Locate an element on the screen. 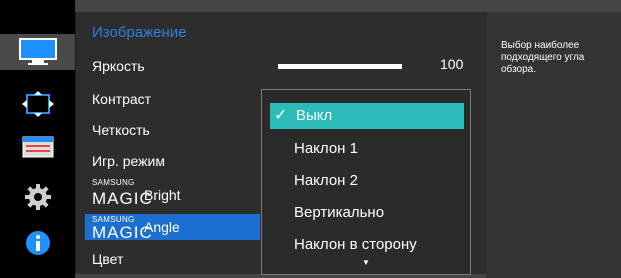 This screenshot has height=278, width=621. sidebar-item-size-position is located at coordinates (37, 104).